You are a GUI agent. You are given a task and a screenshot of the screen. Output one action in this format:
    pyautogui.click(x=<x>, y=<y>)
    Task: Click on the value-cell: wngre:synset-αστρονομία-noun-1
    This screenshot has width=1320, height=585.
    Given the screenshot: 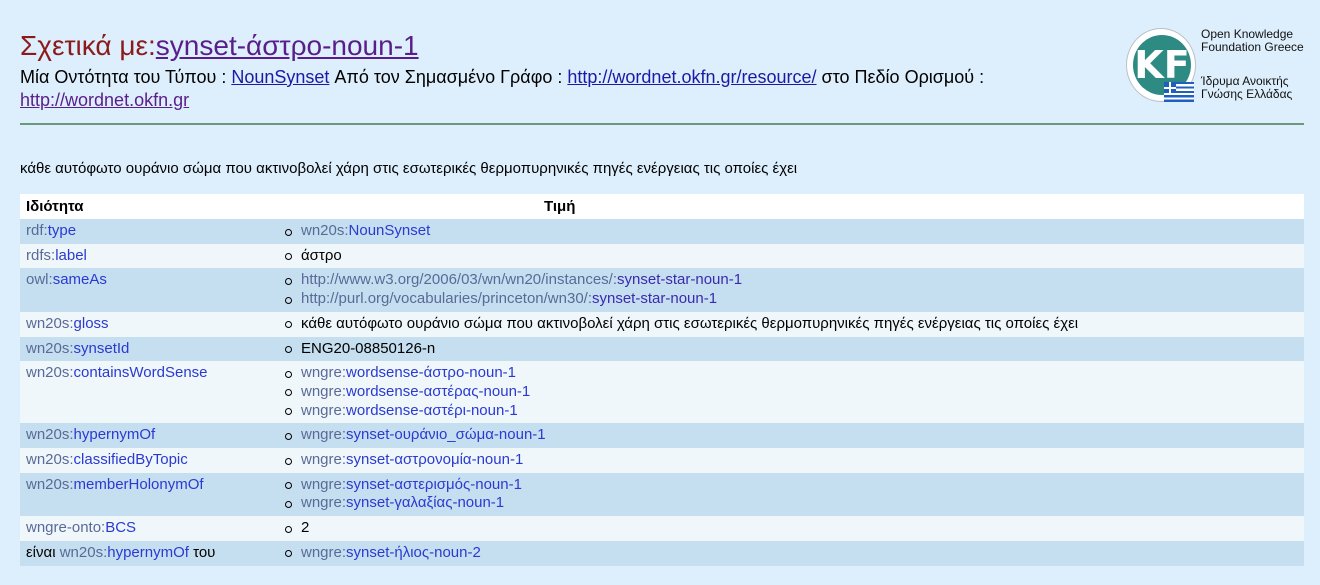 What is the action you would take?
    pyautogui.click(x=791, y=460)
    